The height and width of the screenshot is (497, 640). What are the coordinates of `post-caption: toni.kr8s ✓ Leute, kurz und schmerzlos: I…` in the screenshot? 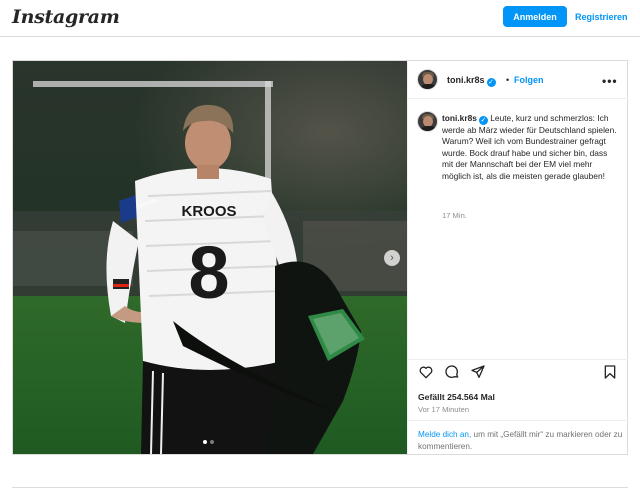 It's located at (531, 147).